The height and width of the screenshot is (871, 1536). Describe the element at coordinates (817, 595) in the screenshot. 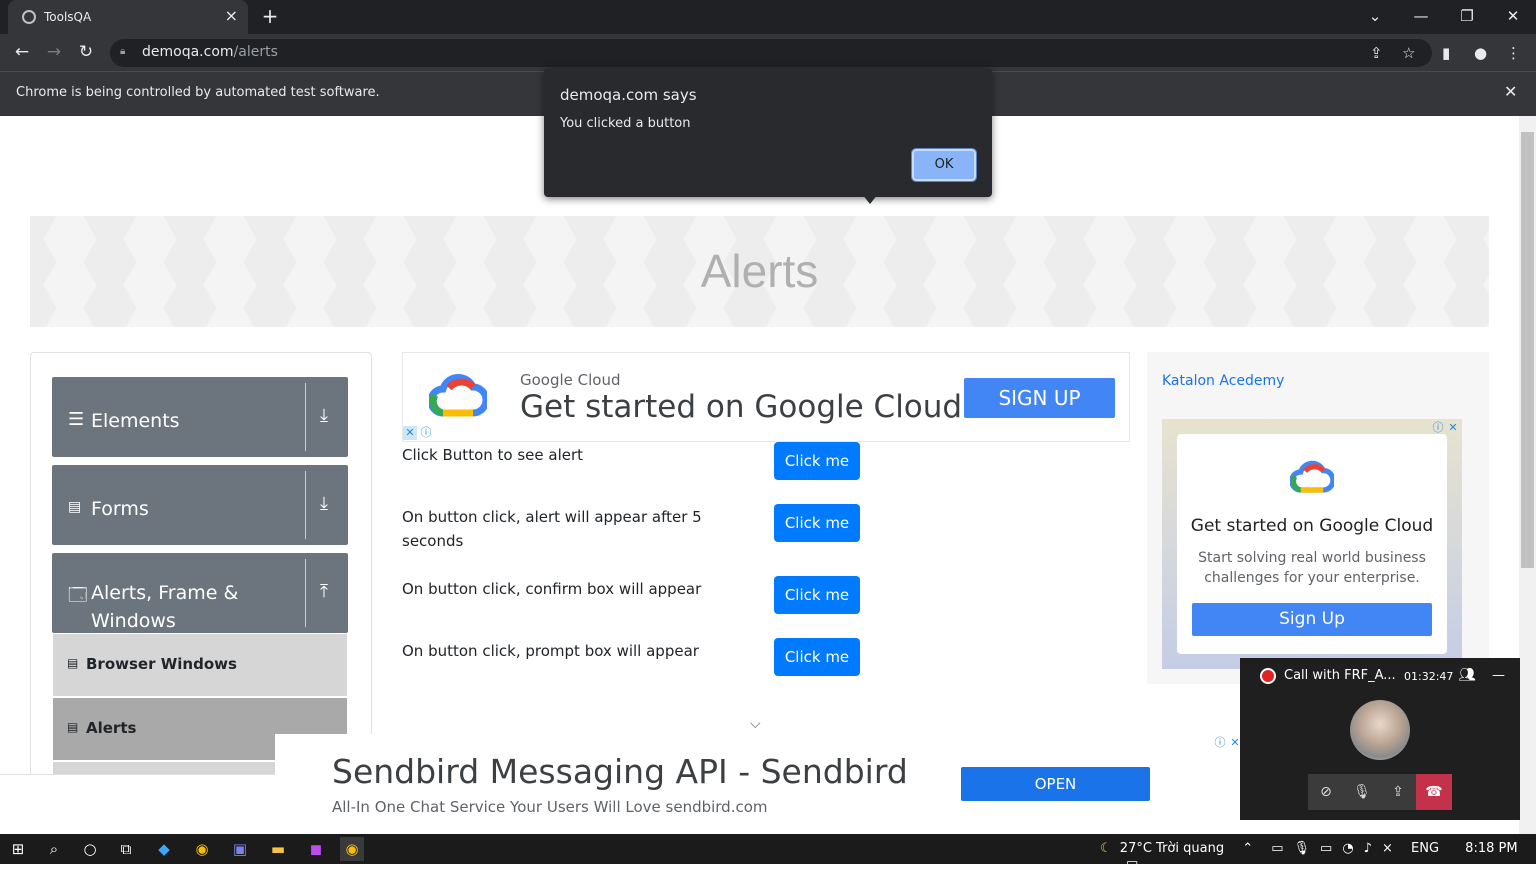

I see `confirm-button: Click me` at that location.